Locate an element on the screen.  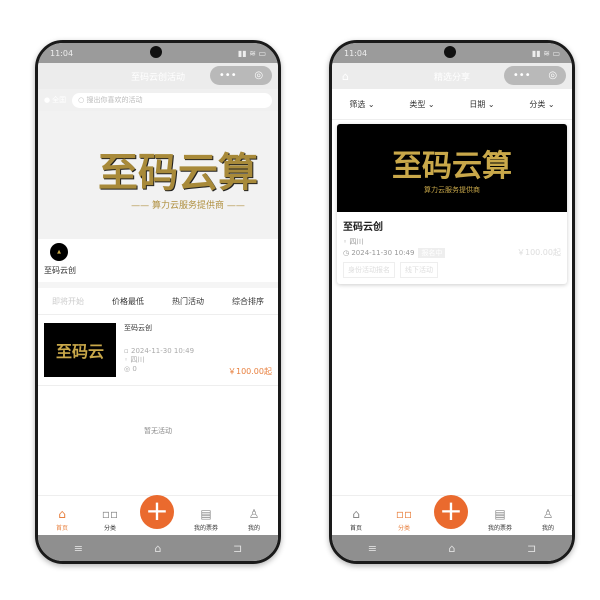
banner-logo-text: 至码云算 is located at coordinates (178, 172).